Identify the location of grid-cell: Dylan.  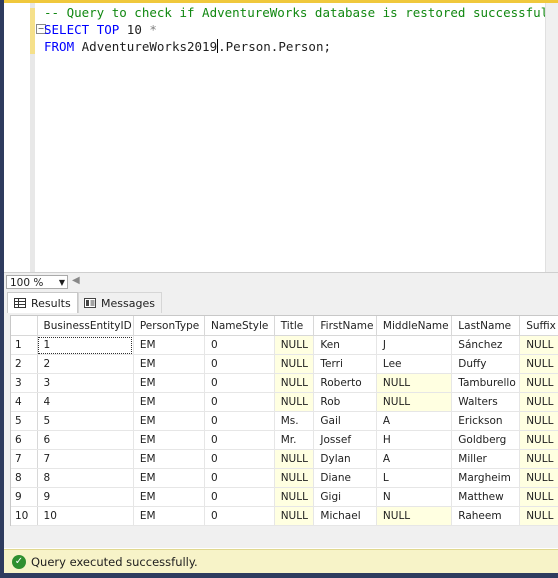
(345, 459).